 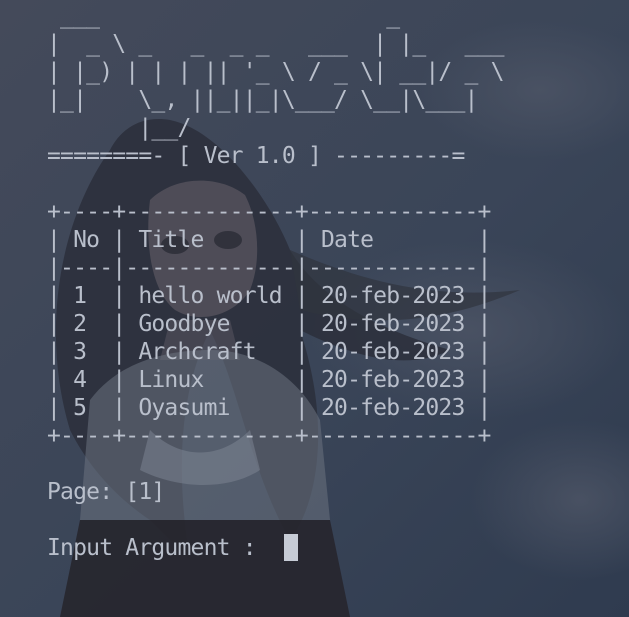 What do you see at coordinates (106, 492) in the screenshot?
I see `page-indicator: Page: [1]` at bounding box center [106, 492].